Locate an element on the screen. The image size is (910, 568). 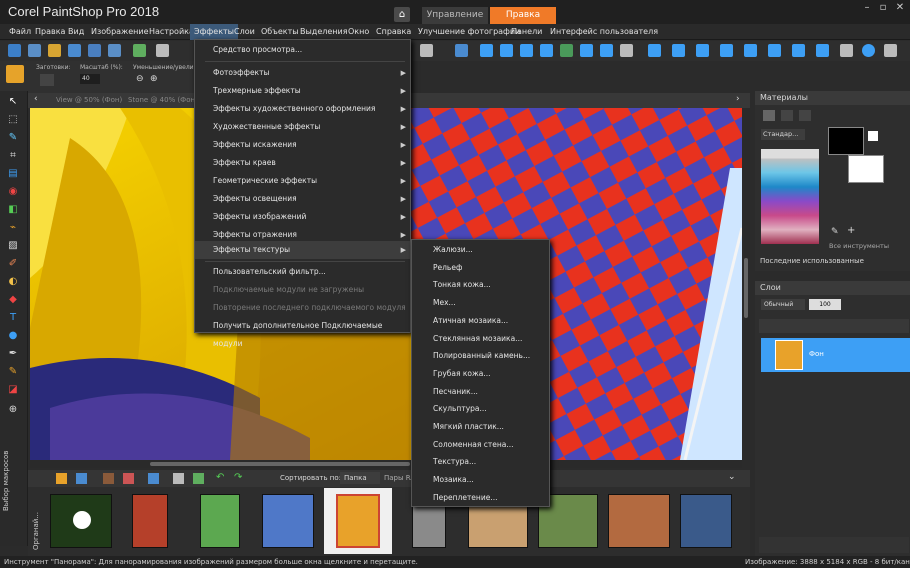
grid-icon is located at coordinates (34, 50).